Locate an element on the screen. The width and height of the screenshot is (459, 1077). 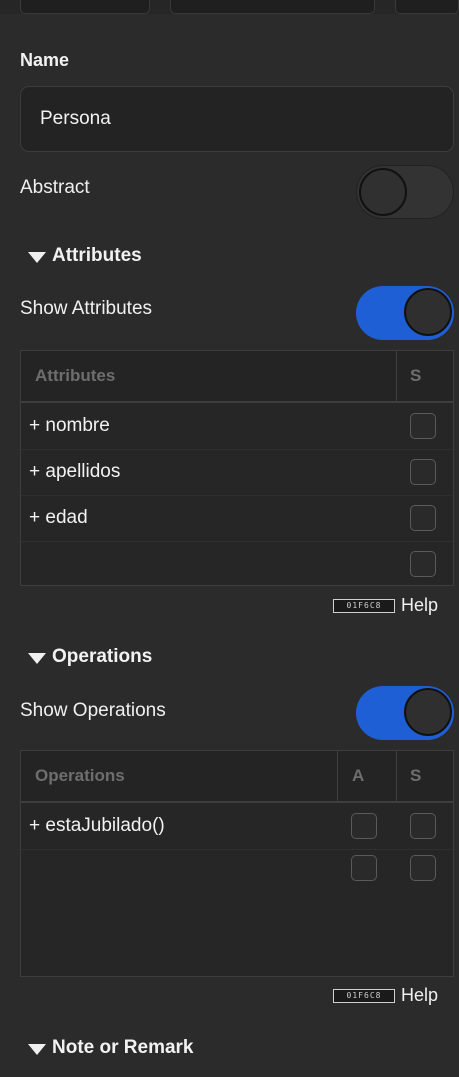
attributes-table-header: Attributes S is located at coordinates (237, 377).